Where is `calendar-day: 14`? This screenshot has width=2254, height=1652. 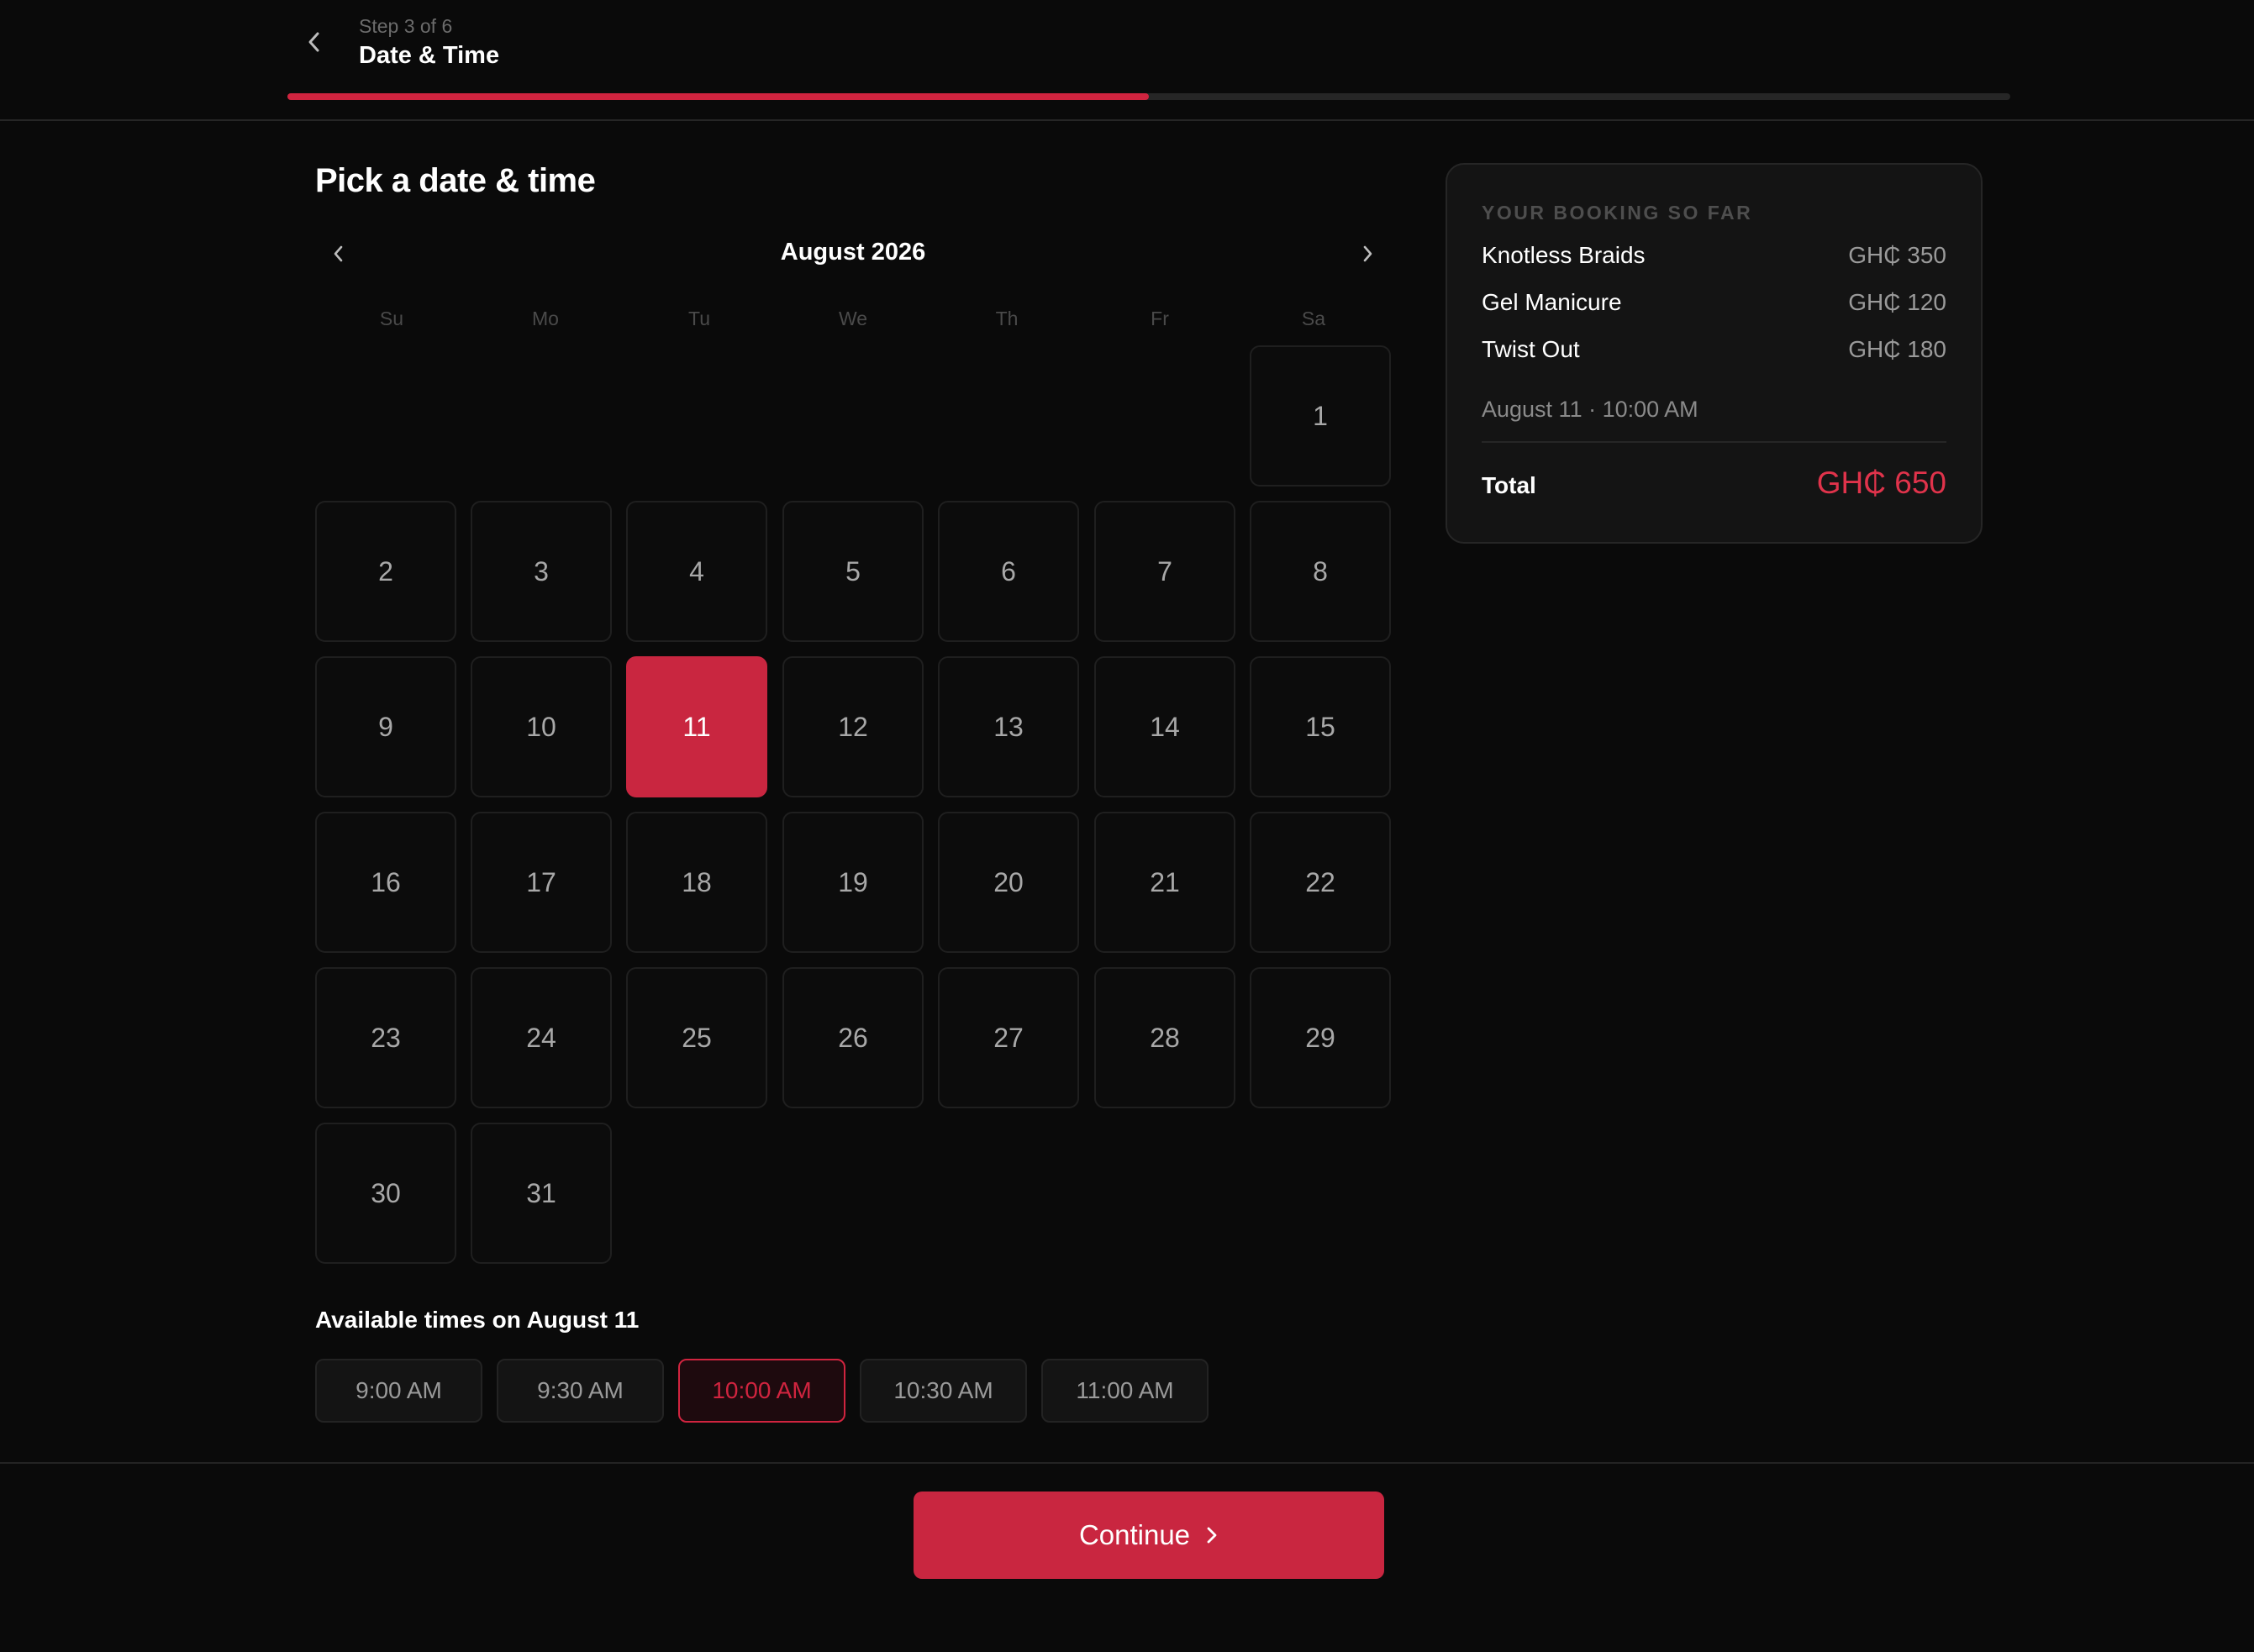 calendar-day: 14 is located at coordinates (1164, 726).